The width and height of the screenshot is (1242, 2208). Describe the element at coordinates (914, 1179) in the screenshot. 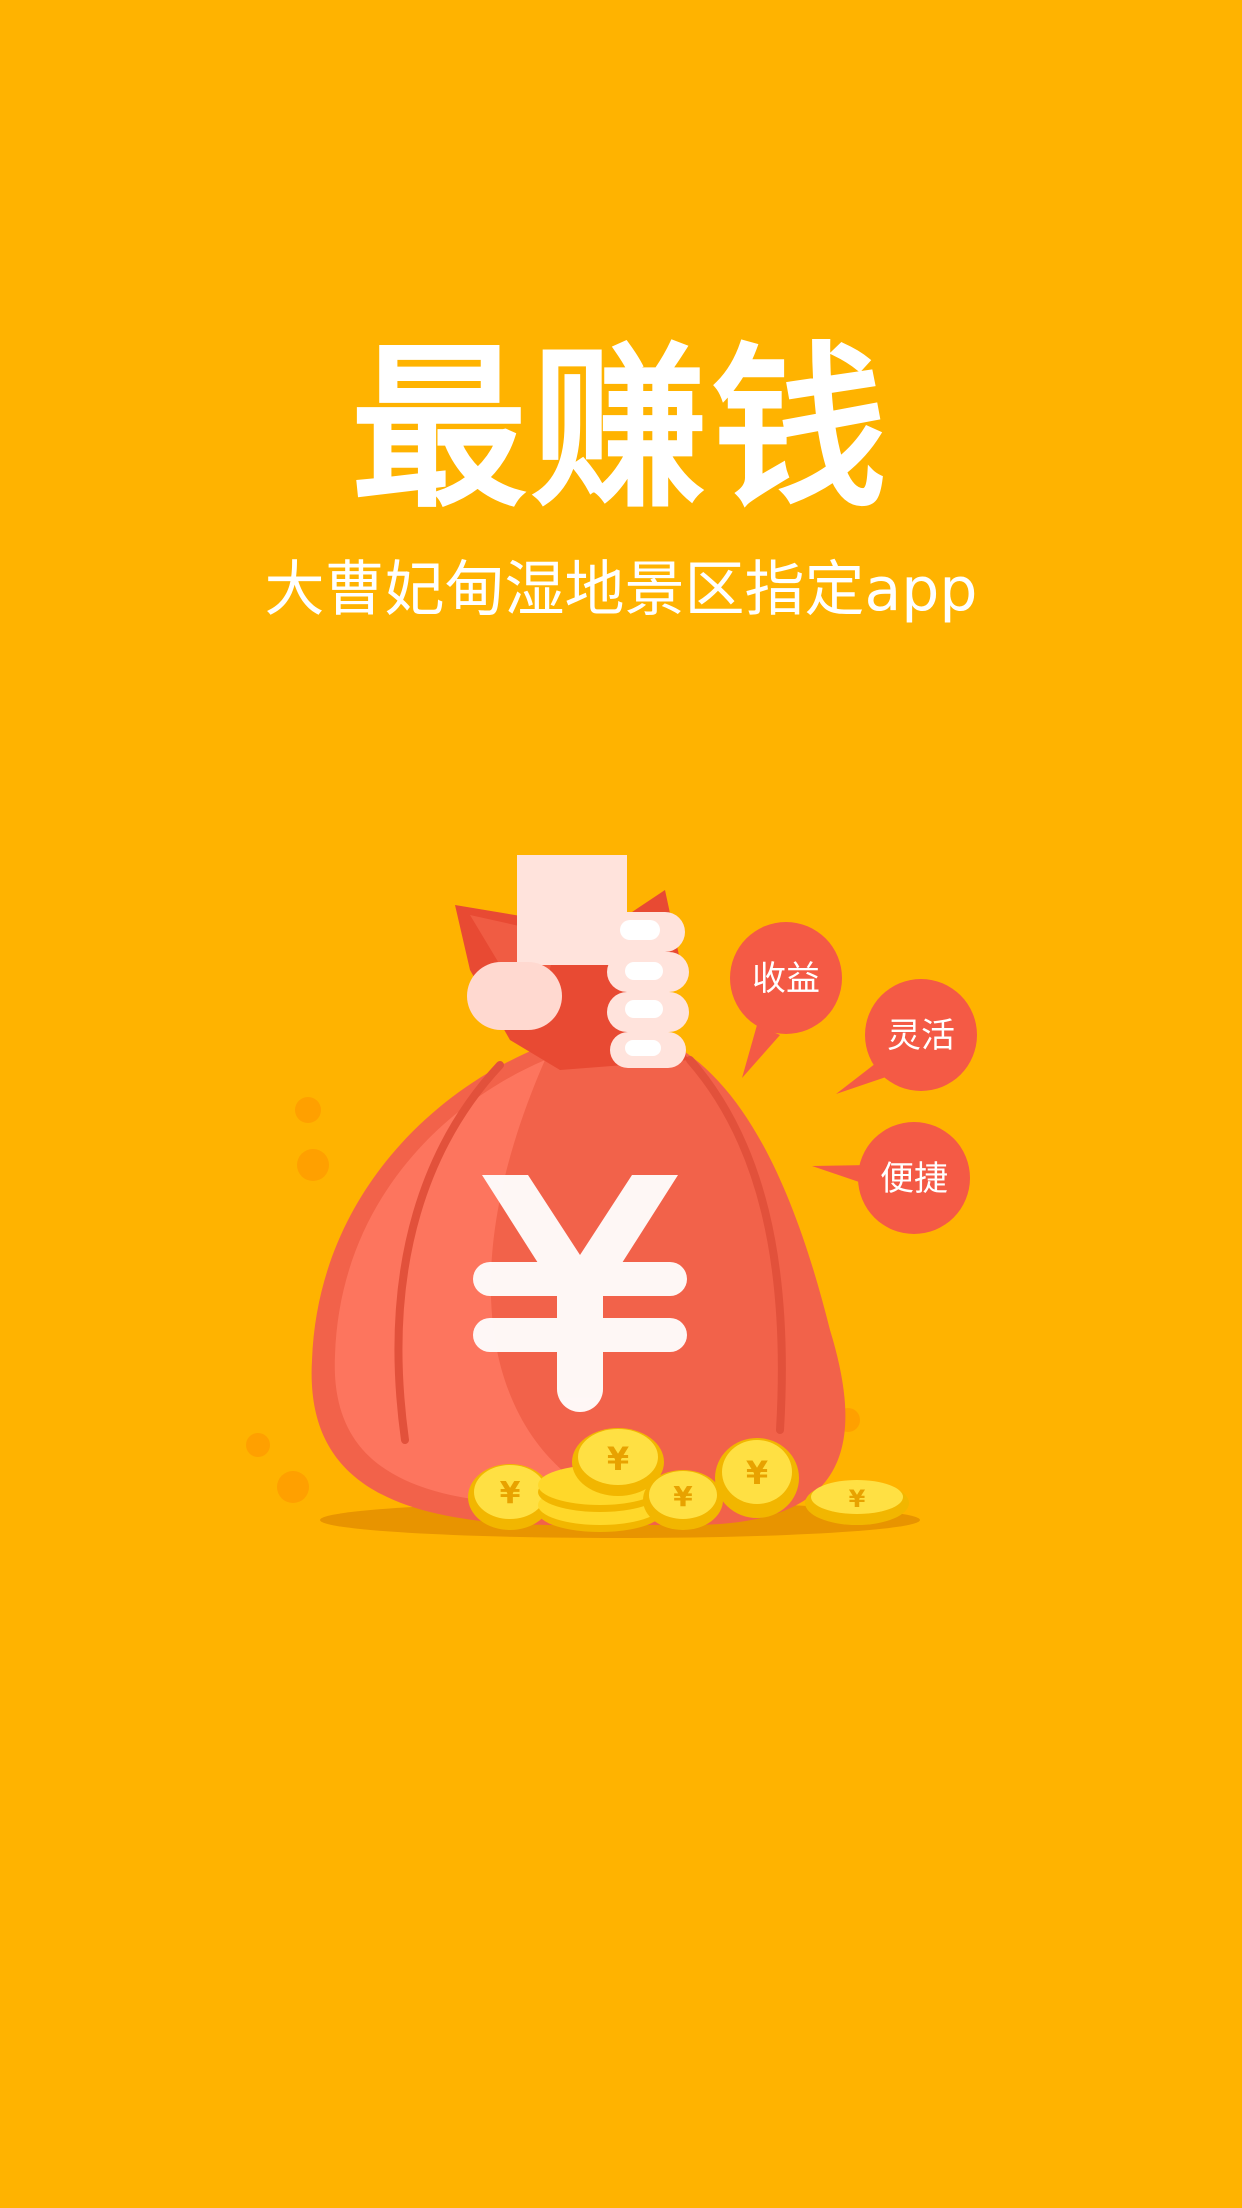

I see `bubble-label-bianjie: 便捷` at that location.